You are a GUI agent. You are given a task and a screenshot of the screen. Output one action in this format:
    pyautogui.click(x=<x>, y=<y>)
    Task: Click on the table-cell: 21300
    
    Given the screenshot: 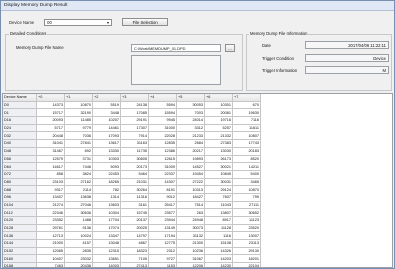 What is the action you would take?
    pyautogui.click(x=190, y=243)
    